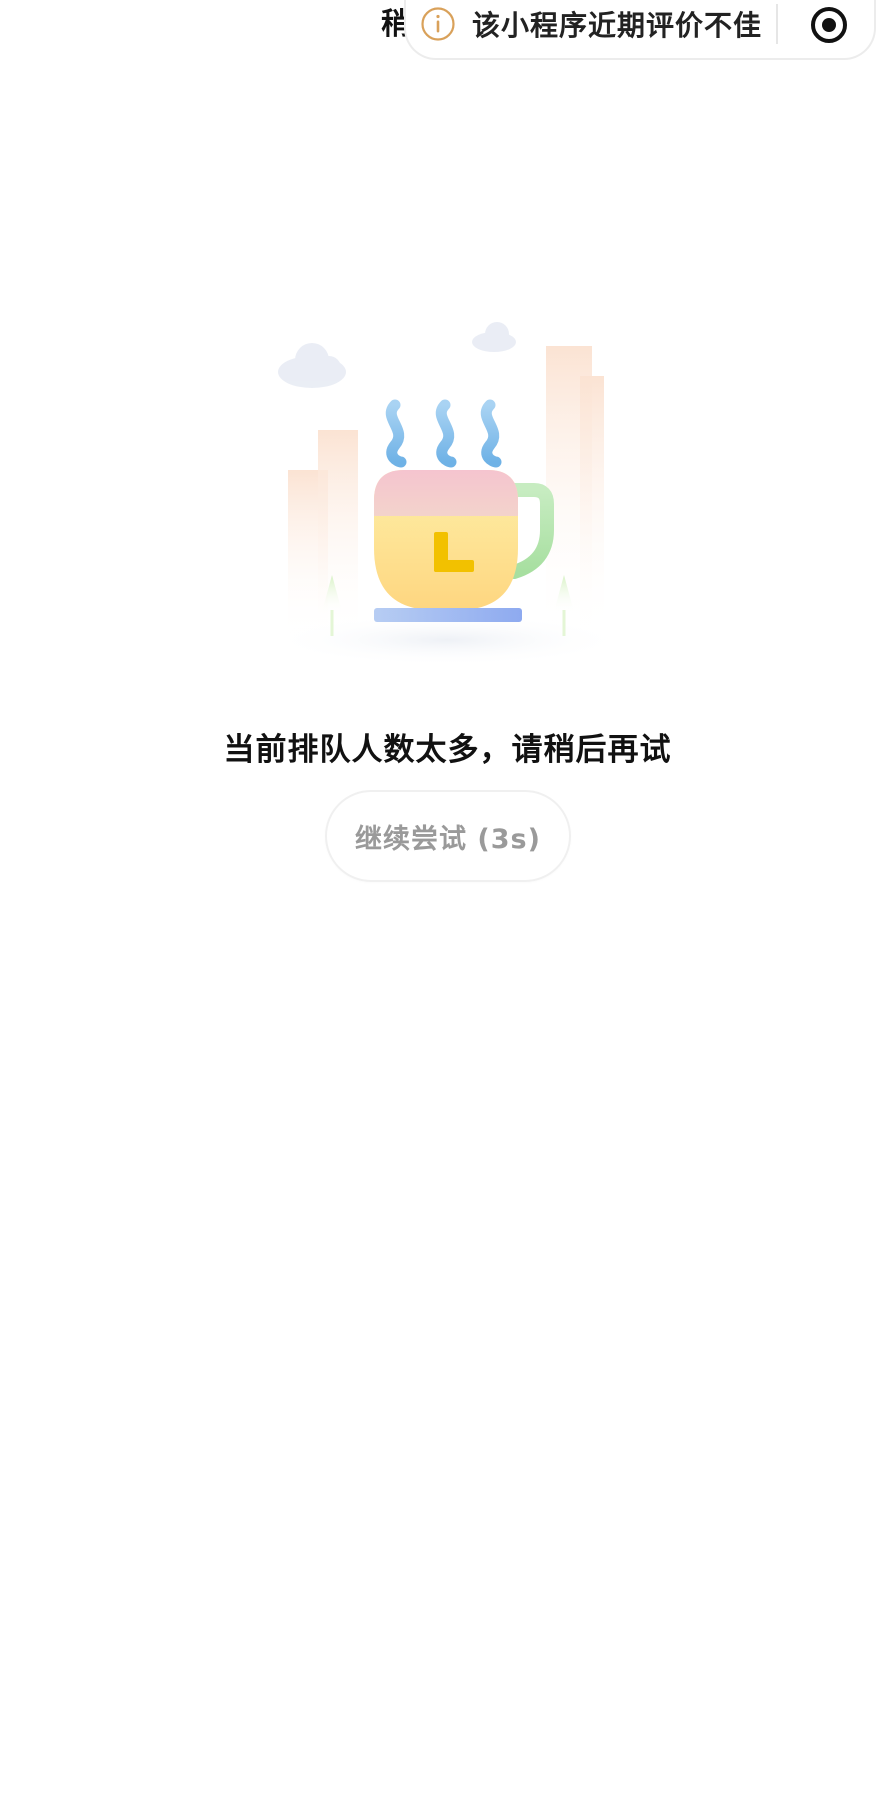 This screenshot has width=895, height=1800. What do you see at coordinates (448, 836) in the screenshot?
I see `retry-button: 继续尝试 (3s)` at bounding box center [448, 836].